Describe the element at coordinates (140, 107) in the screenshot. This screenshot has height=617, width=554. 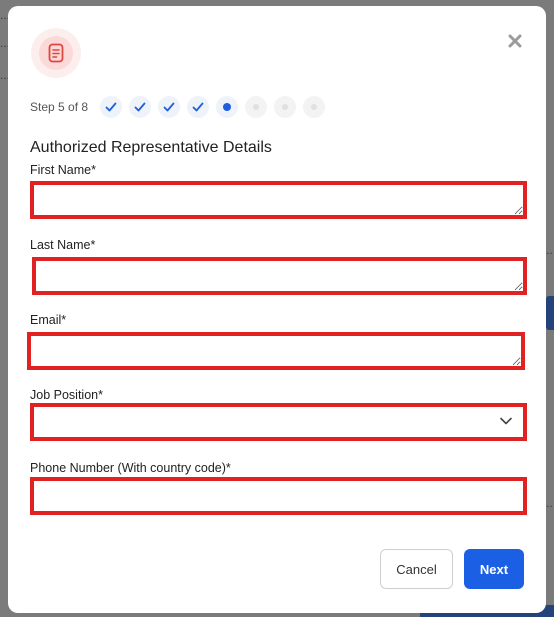
I see `step-2-complete-icon` at that location.